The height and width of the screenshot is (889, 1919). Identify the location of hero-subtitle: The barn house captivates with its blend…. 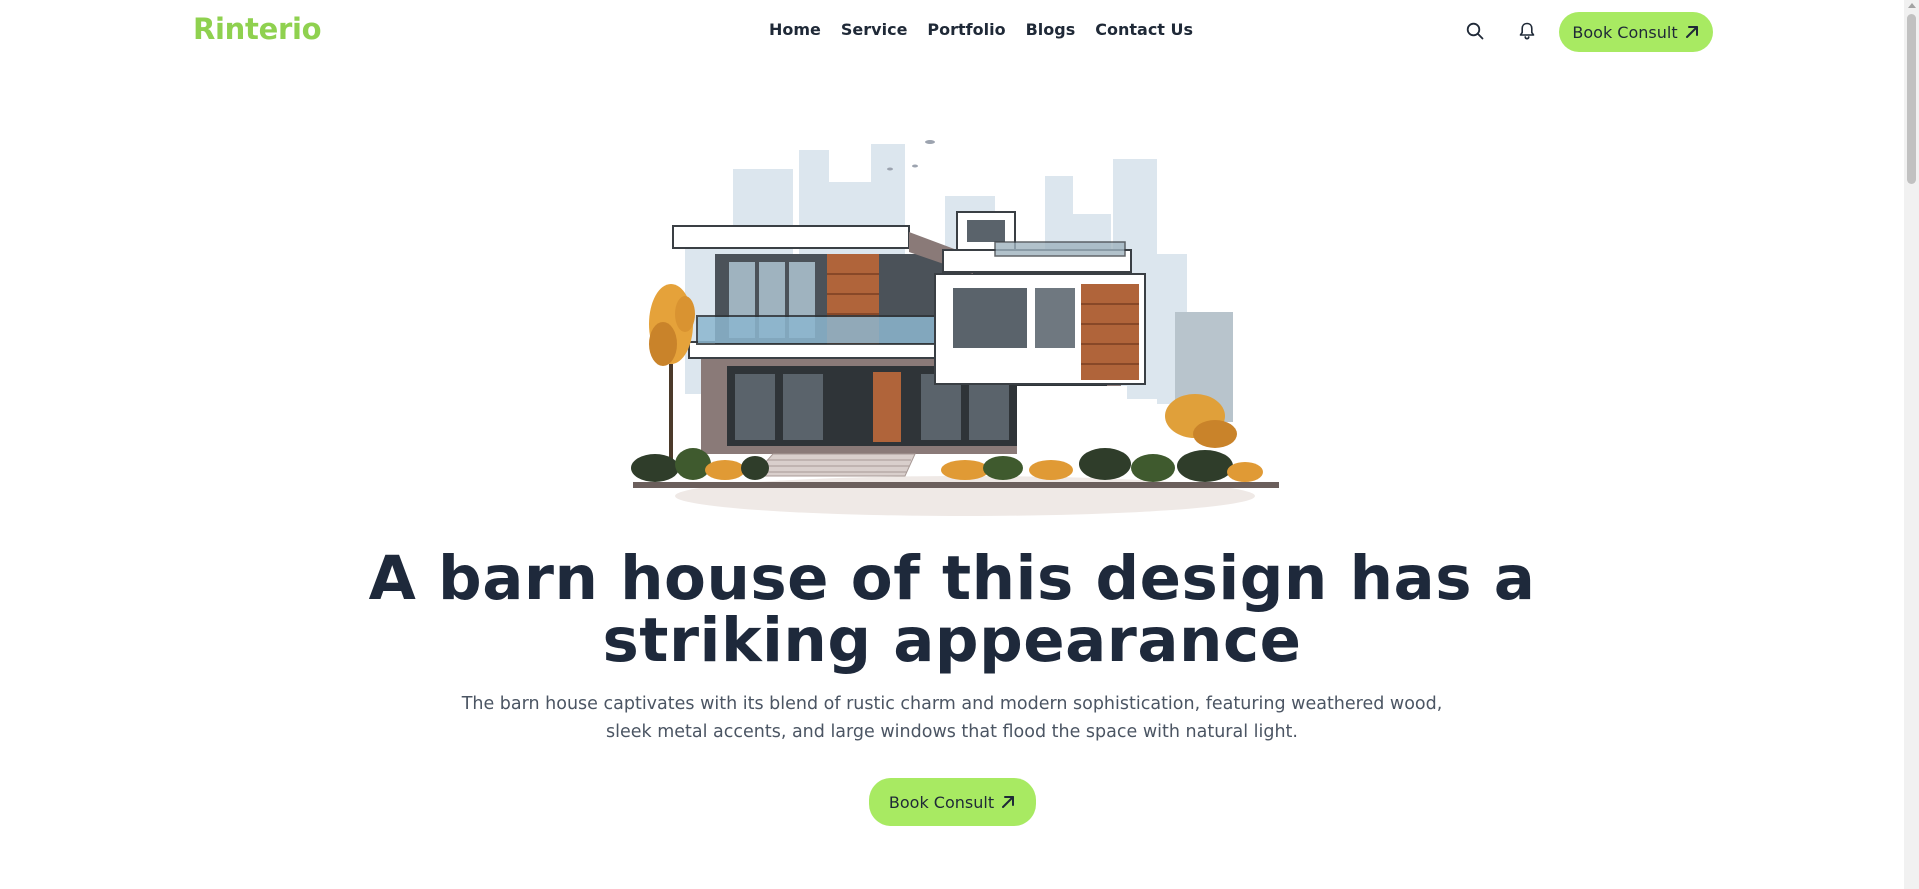
(952, 718).